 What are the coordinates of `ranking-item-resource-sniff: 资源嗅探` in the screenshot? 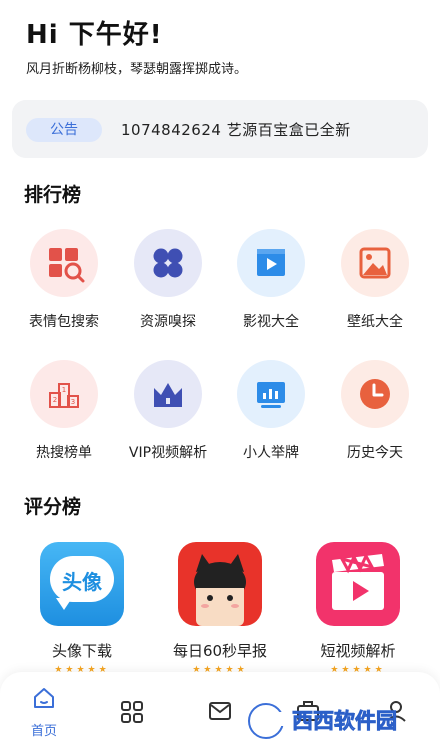 It's located at (168, 280).